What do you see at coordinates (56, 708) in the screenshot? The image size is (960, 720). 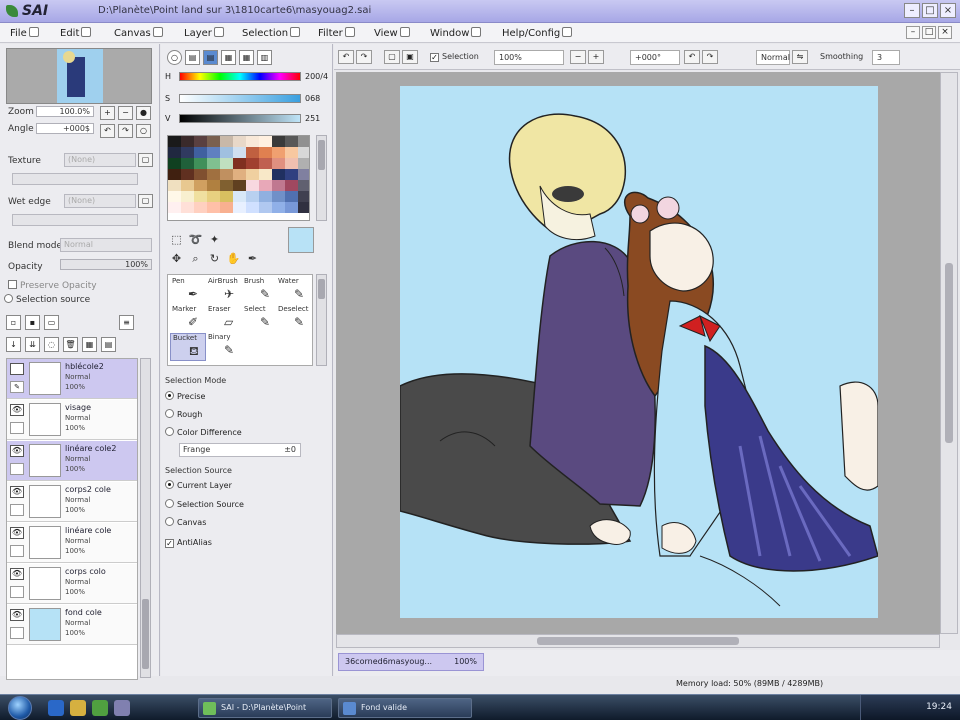 I see `ie-icon` at bounding box center [56, 708].